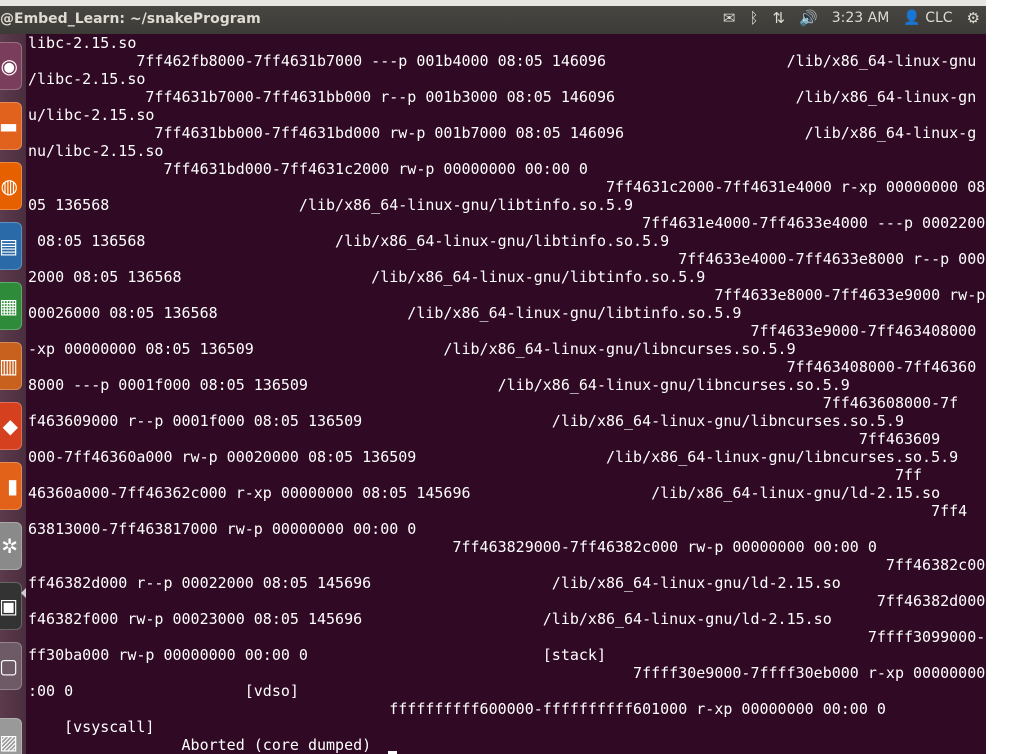 This screenshot has height=754, width=1034. I want to click on calc-icon: ▦, so click(9, 306).